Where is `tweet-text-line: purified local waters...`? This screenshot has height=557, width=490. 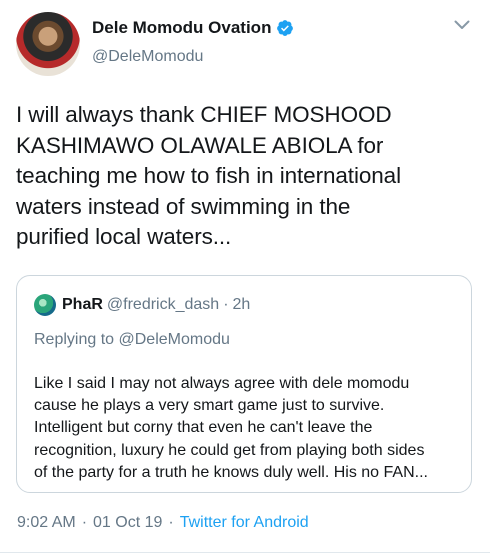
tweet-text-line: purified local waters... is located at coordinates (124, 236).